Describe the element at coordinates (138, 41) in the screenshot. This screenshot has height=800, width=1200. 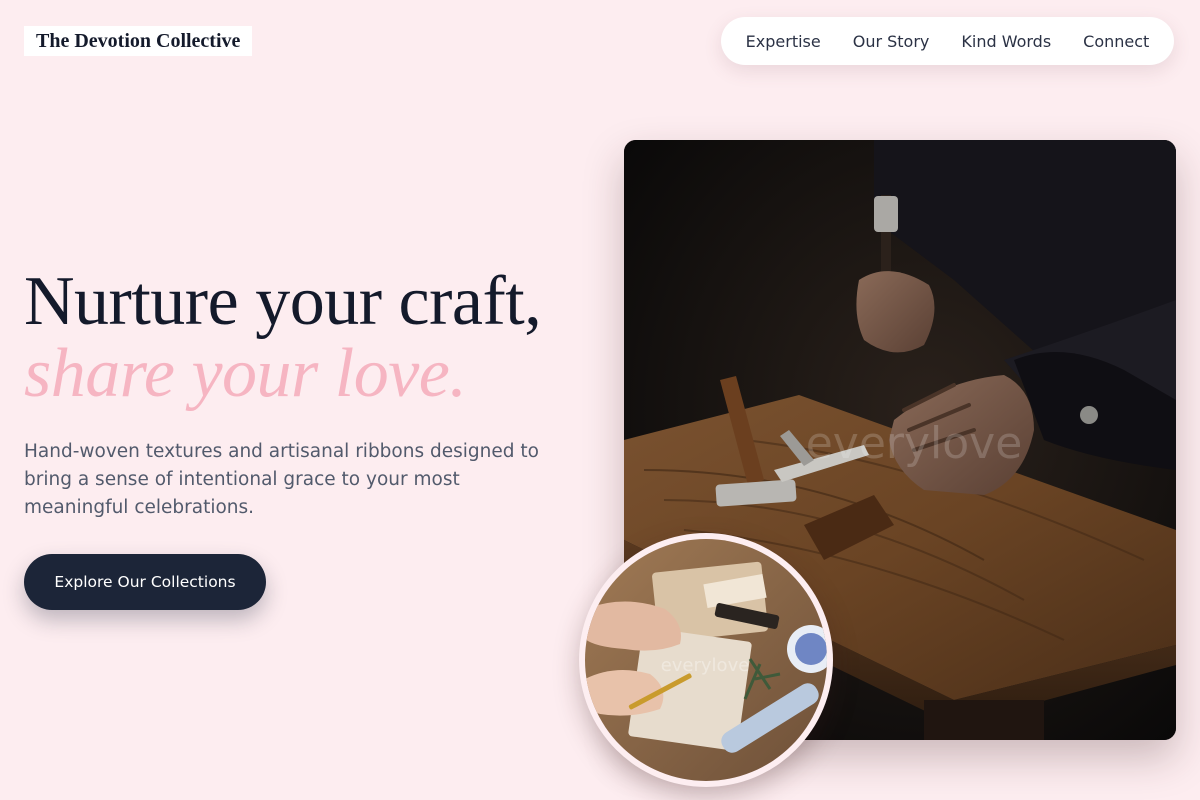
I see `brand-logo: The Devotion Collective` at that location.